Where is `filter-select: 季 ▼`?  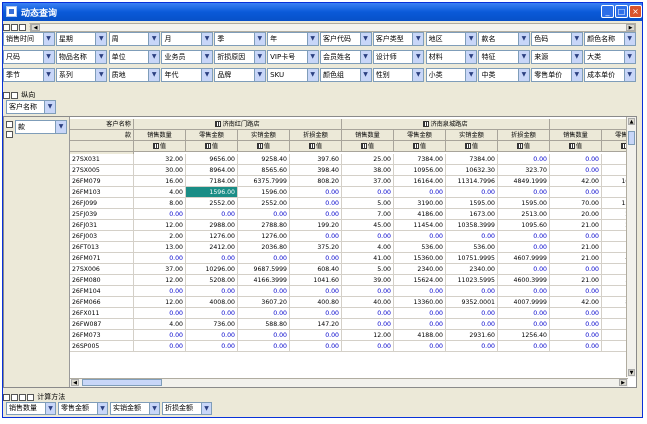 filter-select: 季 ▼ is located at coordinates (240, 39).